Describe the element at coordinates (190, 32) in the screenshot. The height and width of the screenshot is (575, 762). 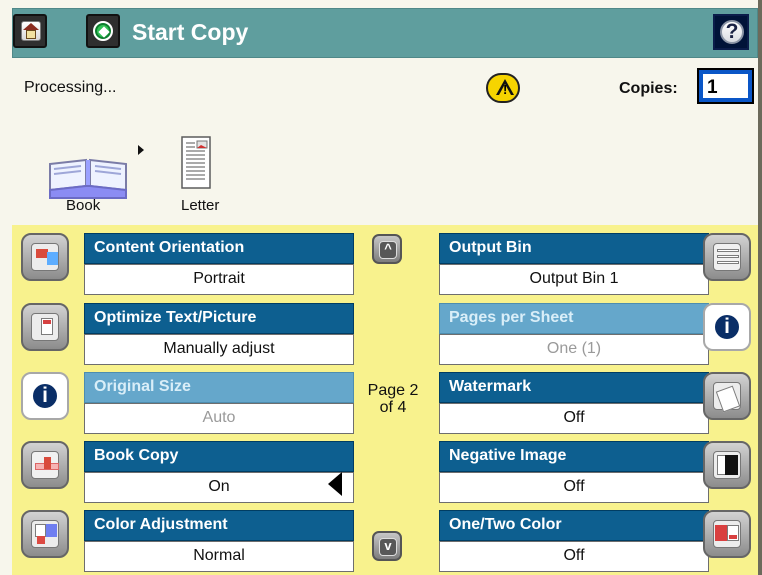
I see `screen-title: Start Copy` at that location.